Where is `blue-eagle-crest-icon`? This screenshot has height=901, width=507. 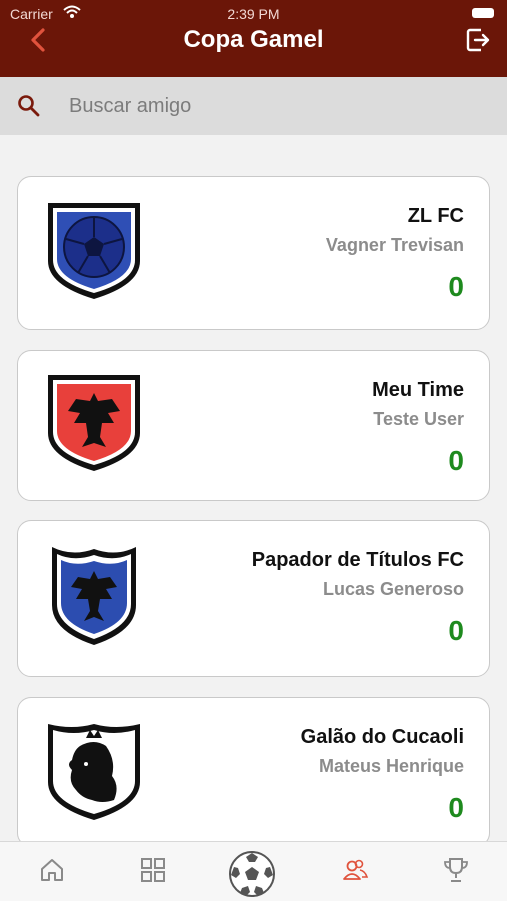 blue-eagle-crest-icon is located at coordinates (94, 596).